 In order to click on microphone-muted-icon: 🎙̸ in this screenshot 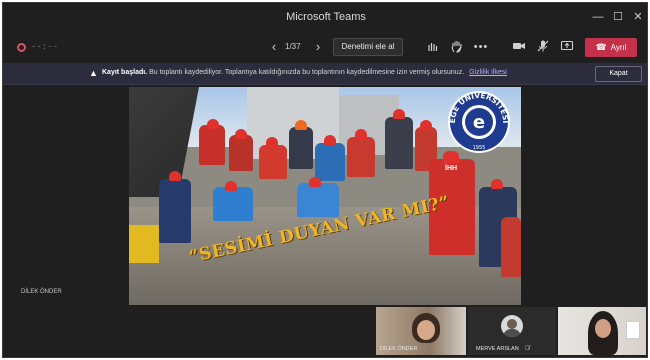, I will do `click(527, 349)`.